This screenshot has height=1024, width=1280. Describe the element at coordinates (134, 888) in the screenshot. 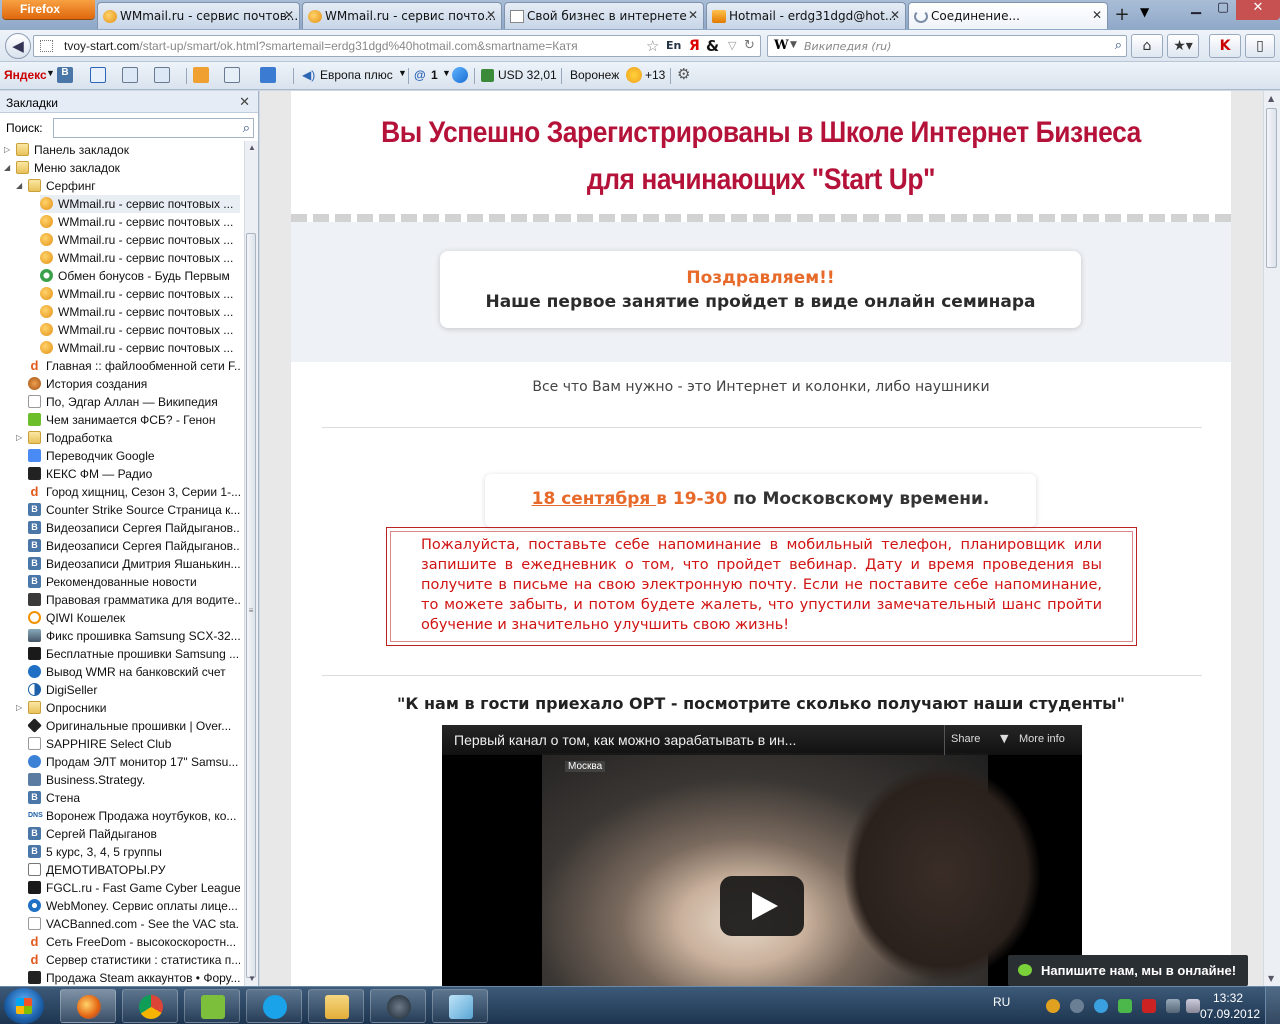

I see `bookmark-item: FGCL.ru - Fast Game Cyber League` at that location.